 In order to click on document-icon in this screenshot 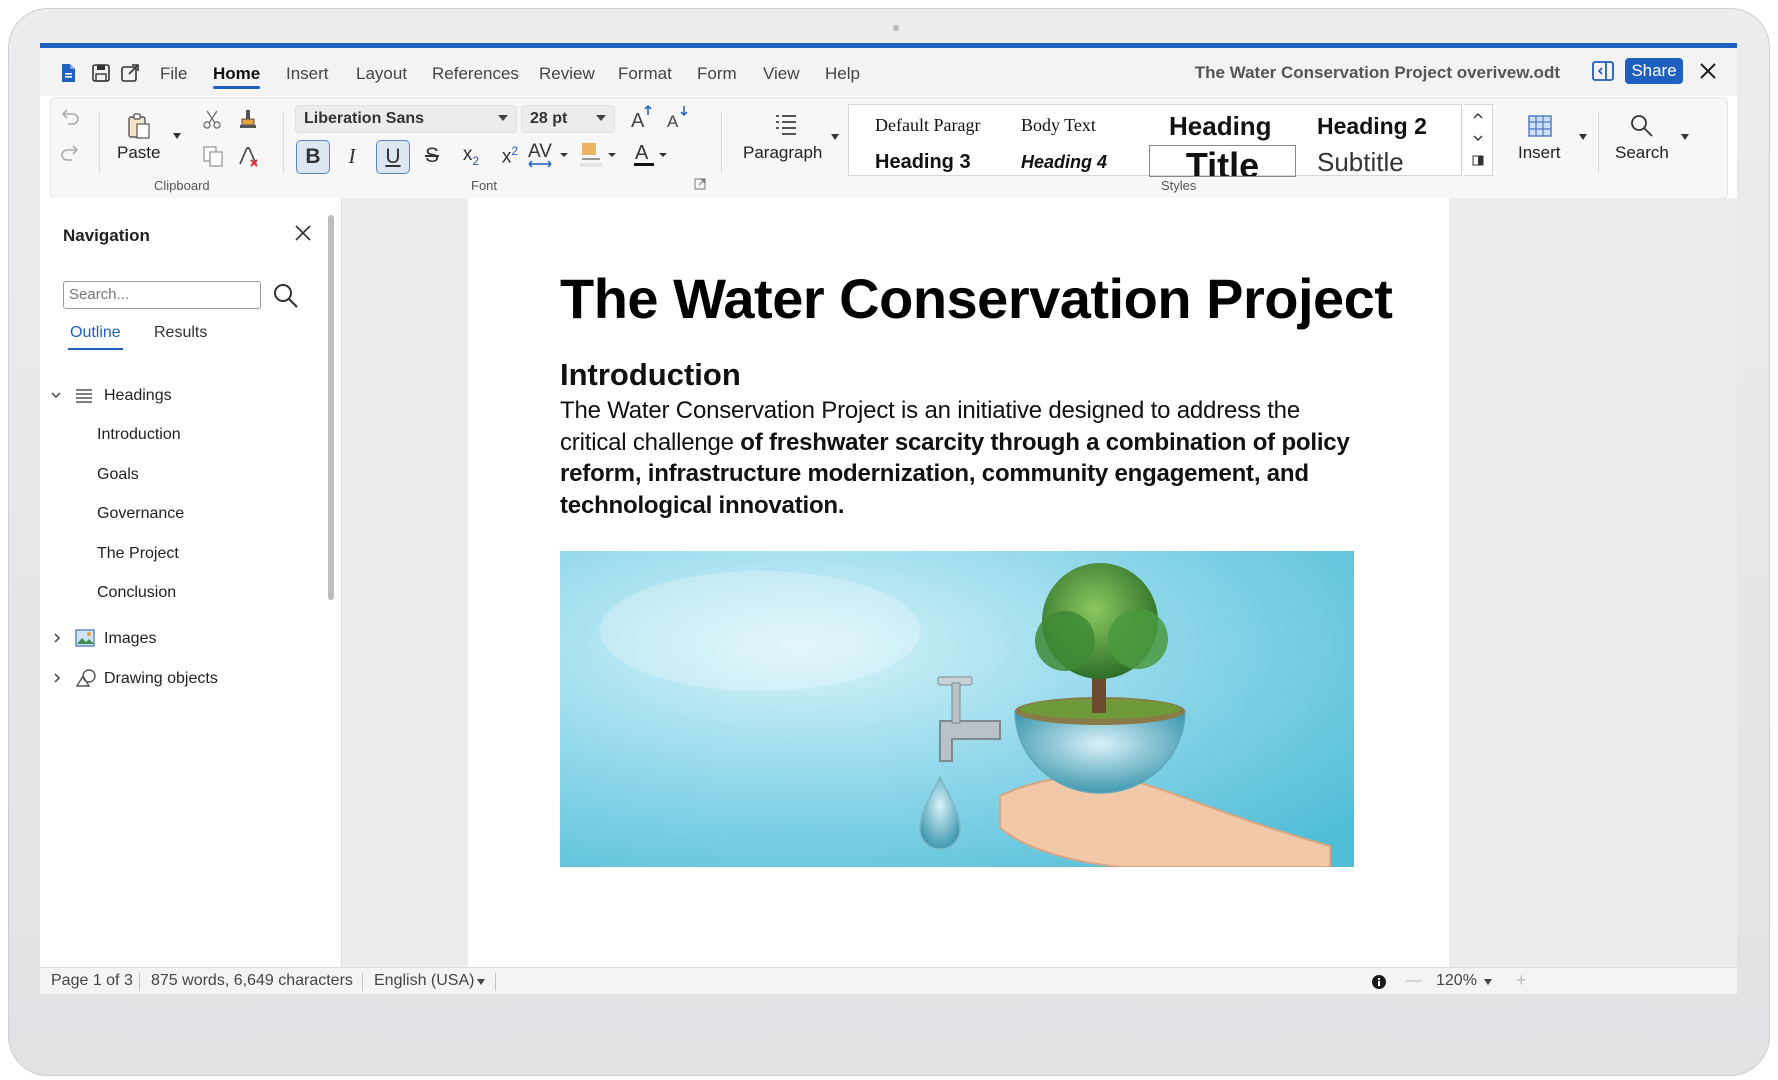, I will do `click(68, 73)`.